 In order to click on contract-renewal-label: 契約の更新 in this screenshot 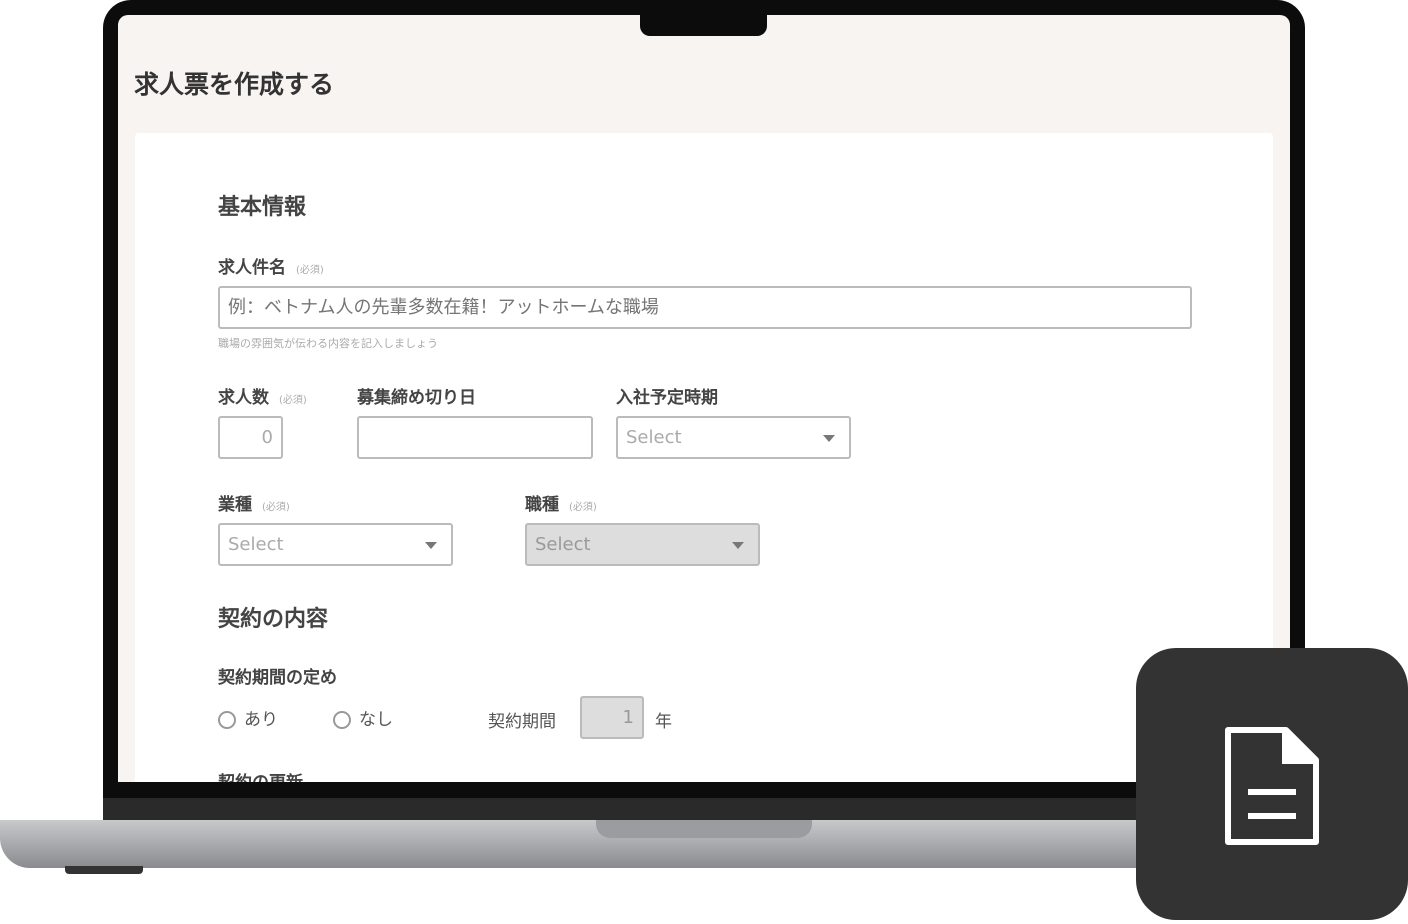, I will do `click(260, 775)`.